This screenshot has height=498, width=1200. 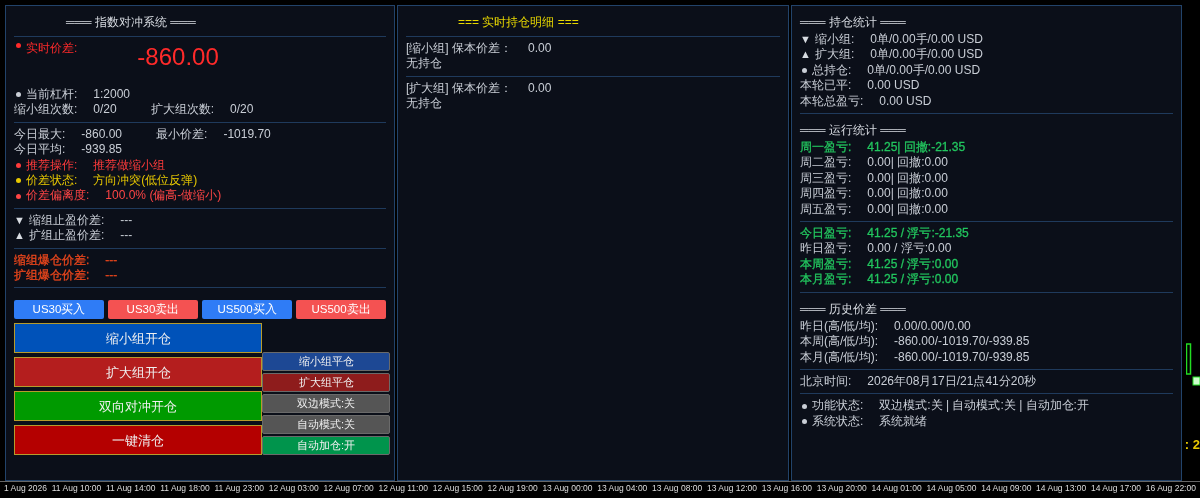 I want to click on action-button: 扩大组开仓, so click(x=138, y=372).